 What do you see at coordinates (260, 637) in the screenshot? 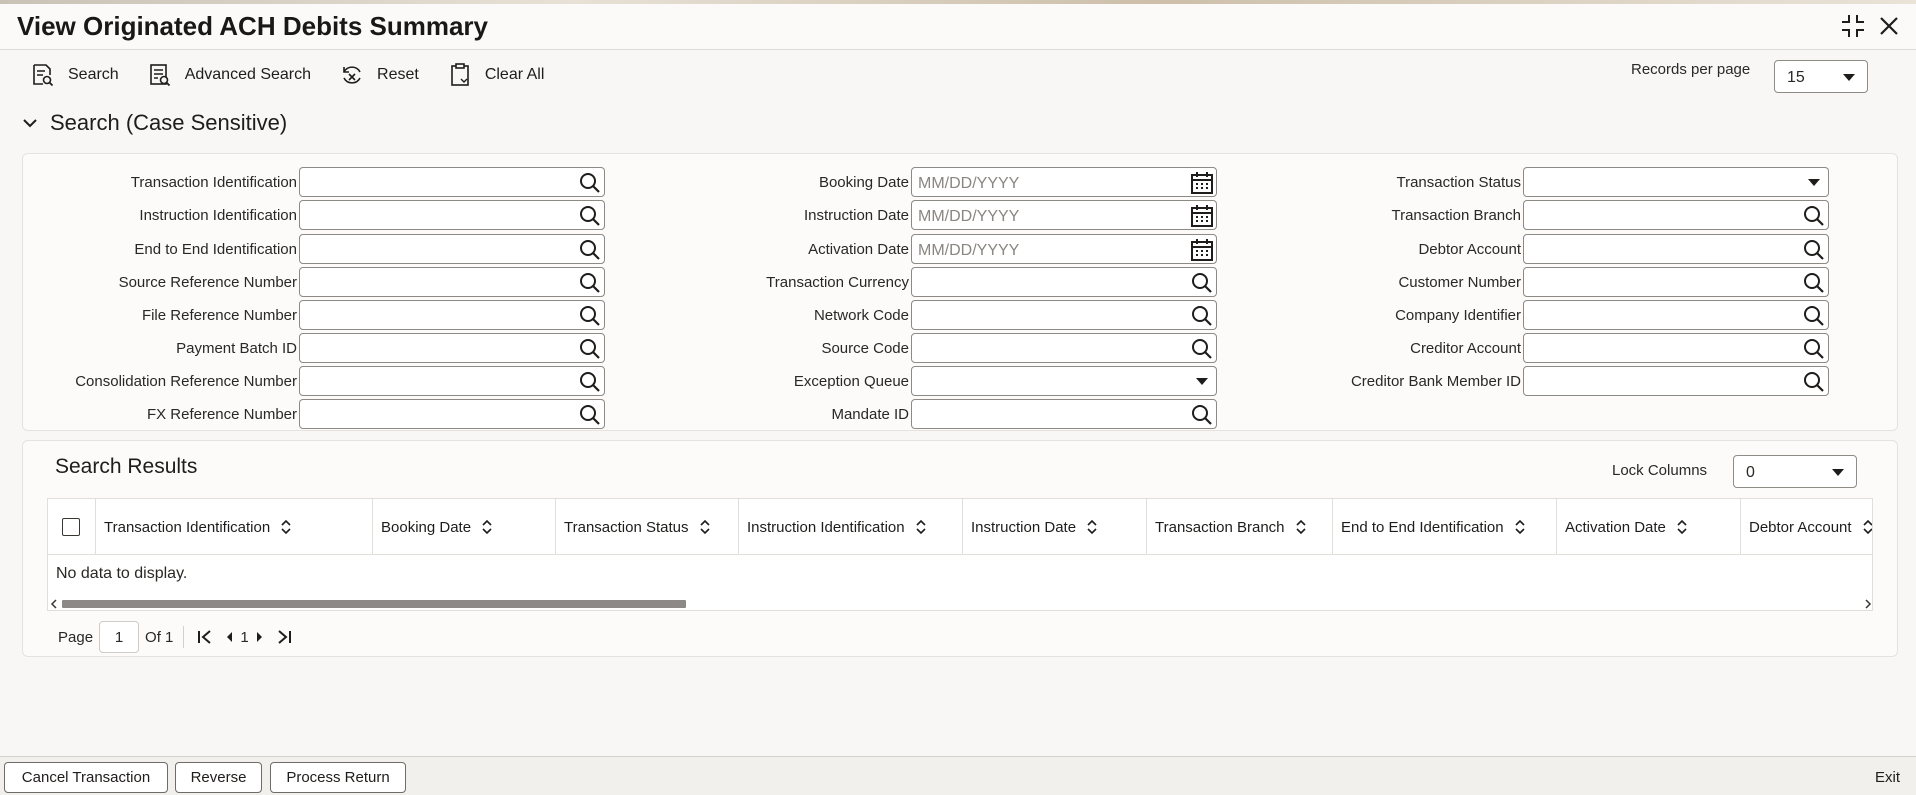
I see `next-page-icon` at bounding box center [260, 637].